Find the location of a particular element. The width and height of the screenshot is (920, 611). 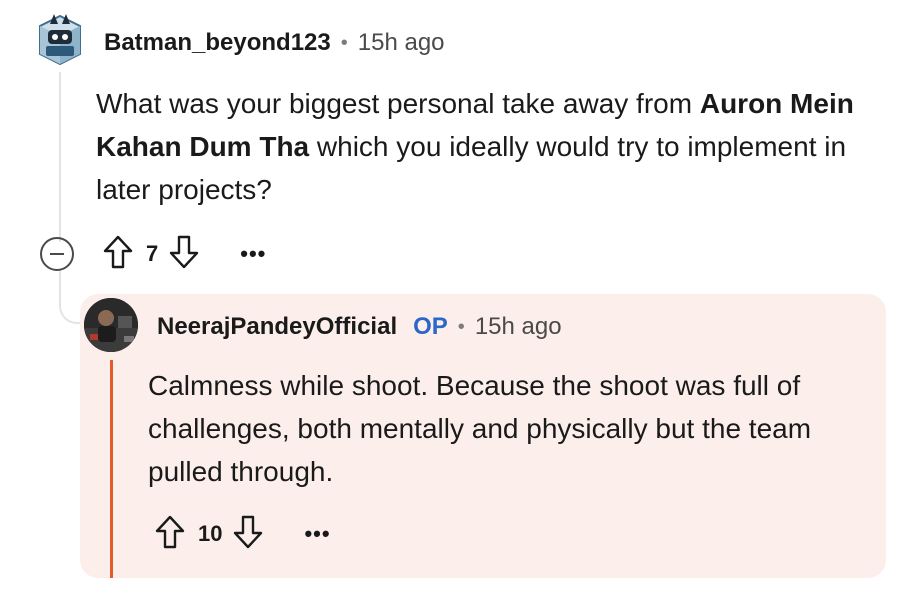

comment-actions: 7 ••• is located at coordinates (153, 254).